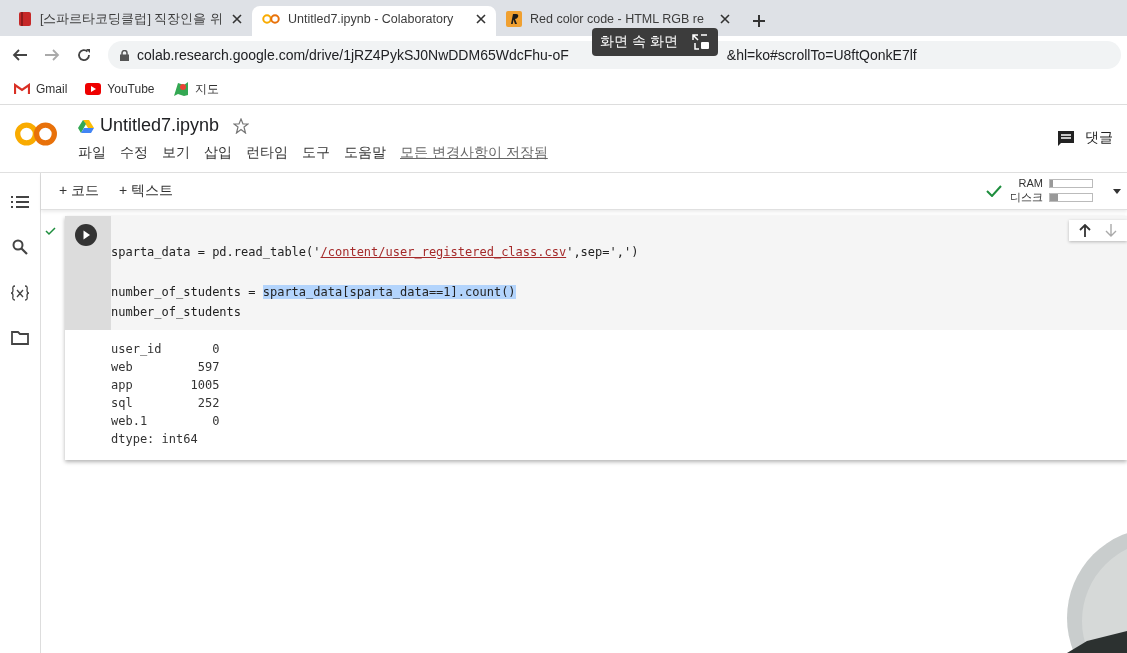 Image resolution: width=1127 pixels, height=653 pixels. What do you see at coordinates (241, 125) in the screenshot?
I see `star-icon` at bounding box center [241, 125].